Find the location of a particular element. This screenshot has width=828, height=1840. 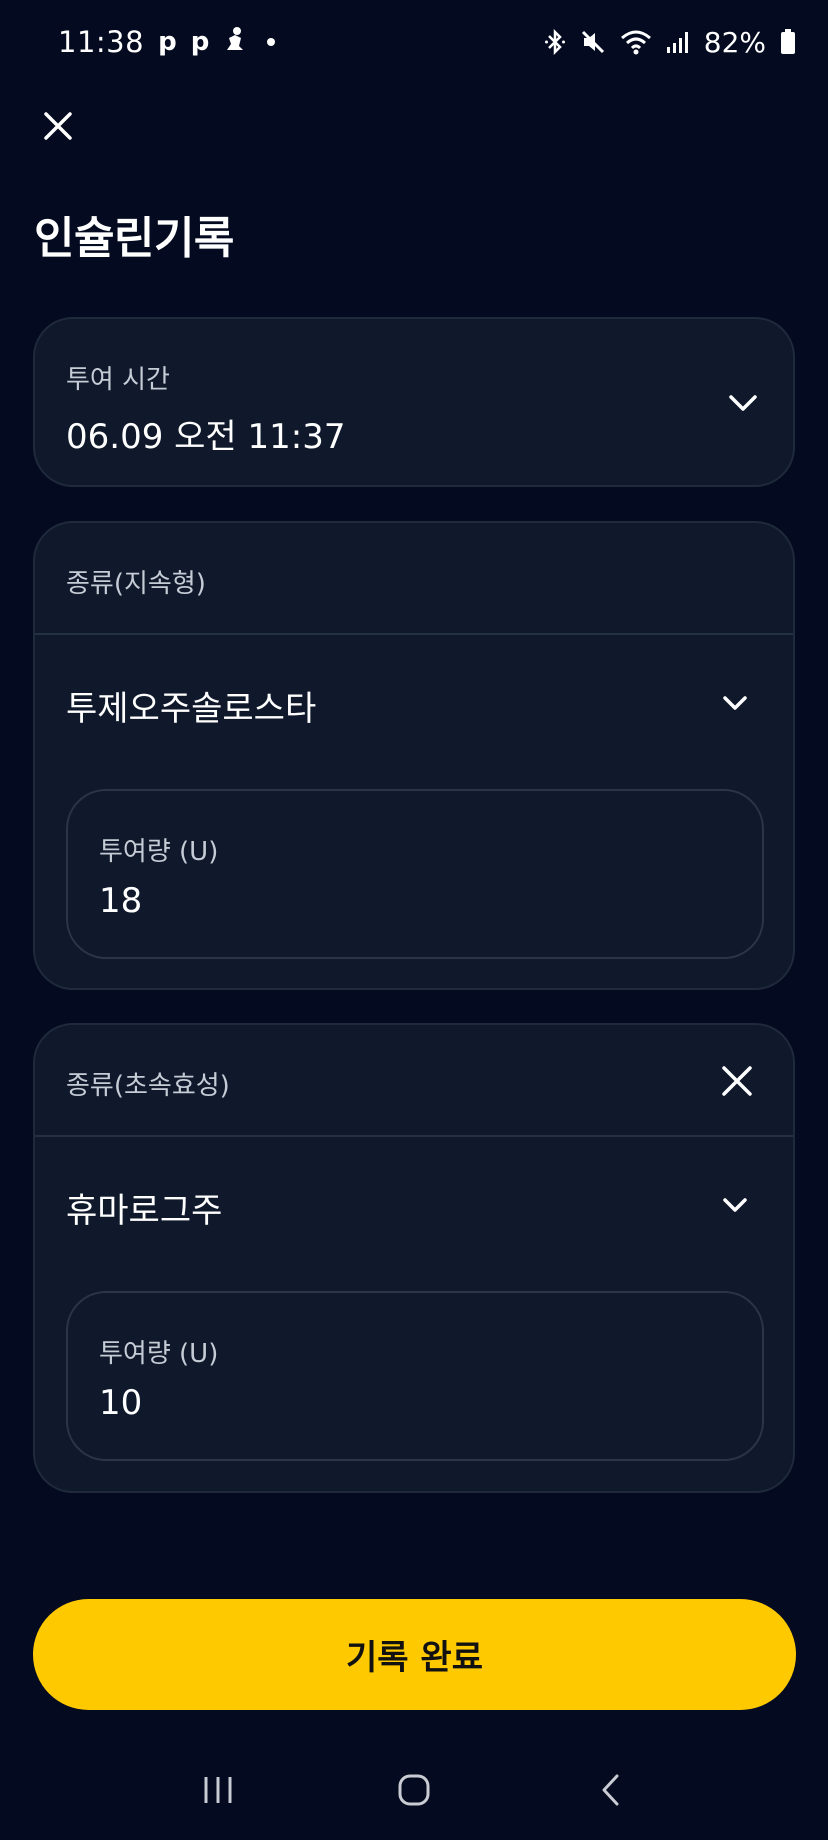

recent-apps-icon is located at coordinates (218, 1790).